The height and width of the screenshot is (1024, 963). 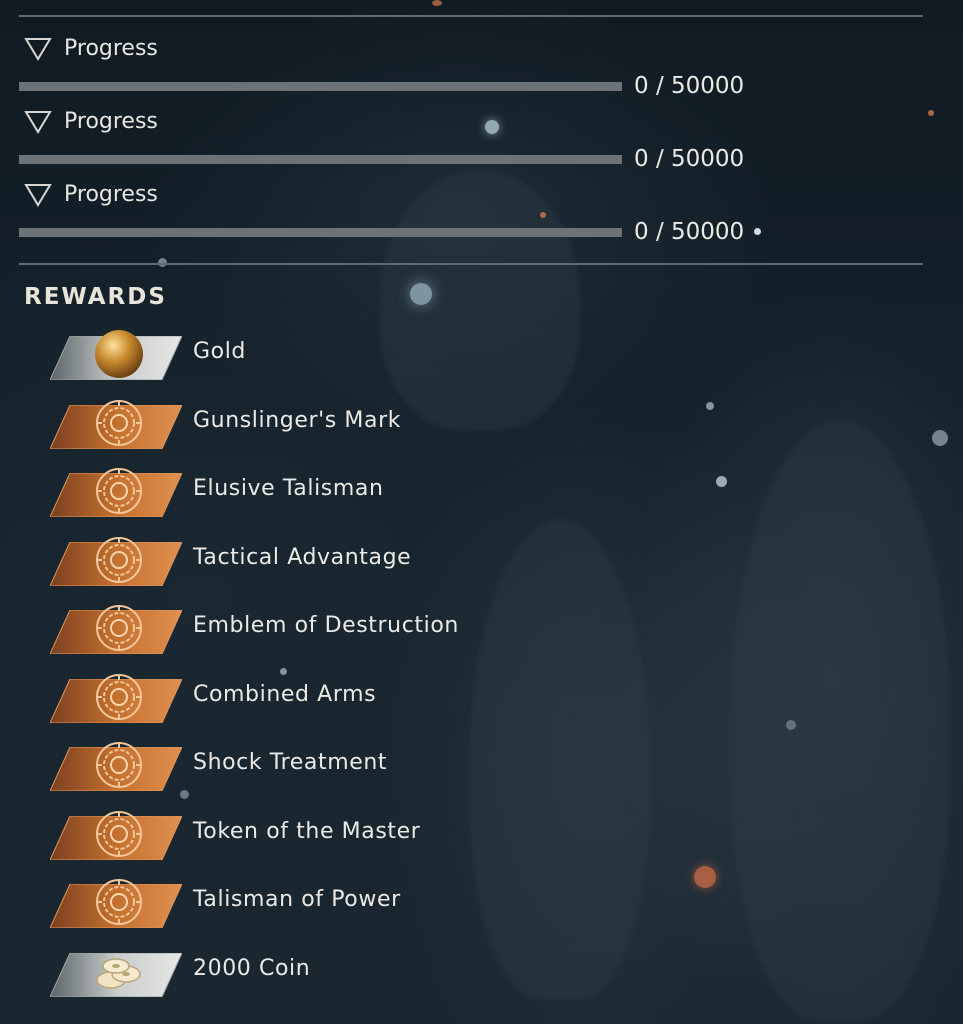 I want to click on reward-item: Gunslinger's Mark, so click(x=350, y=423).